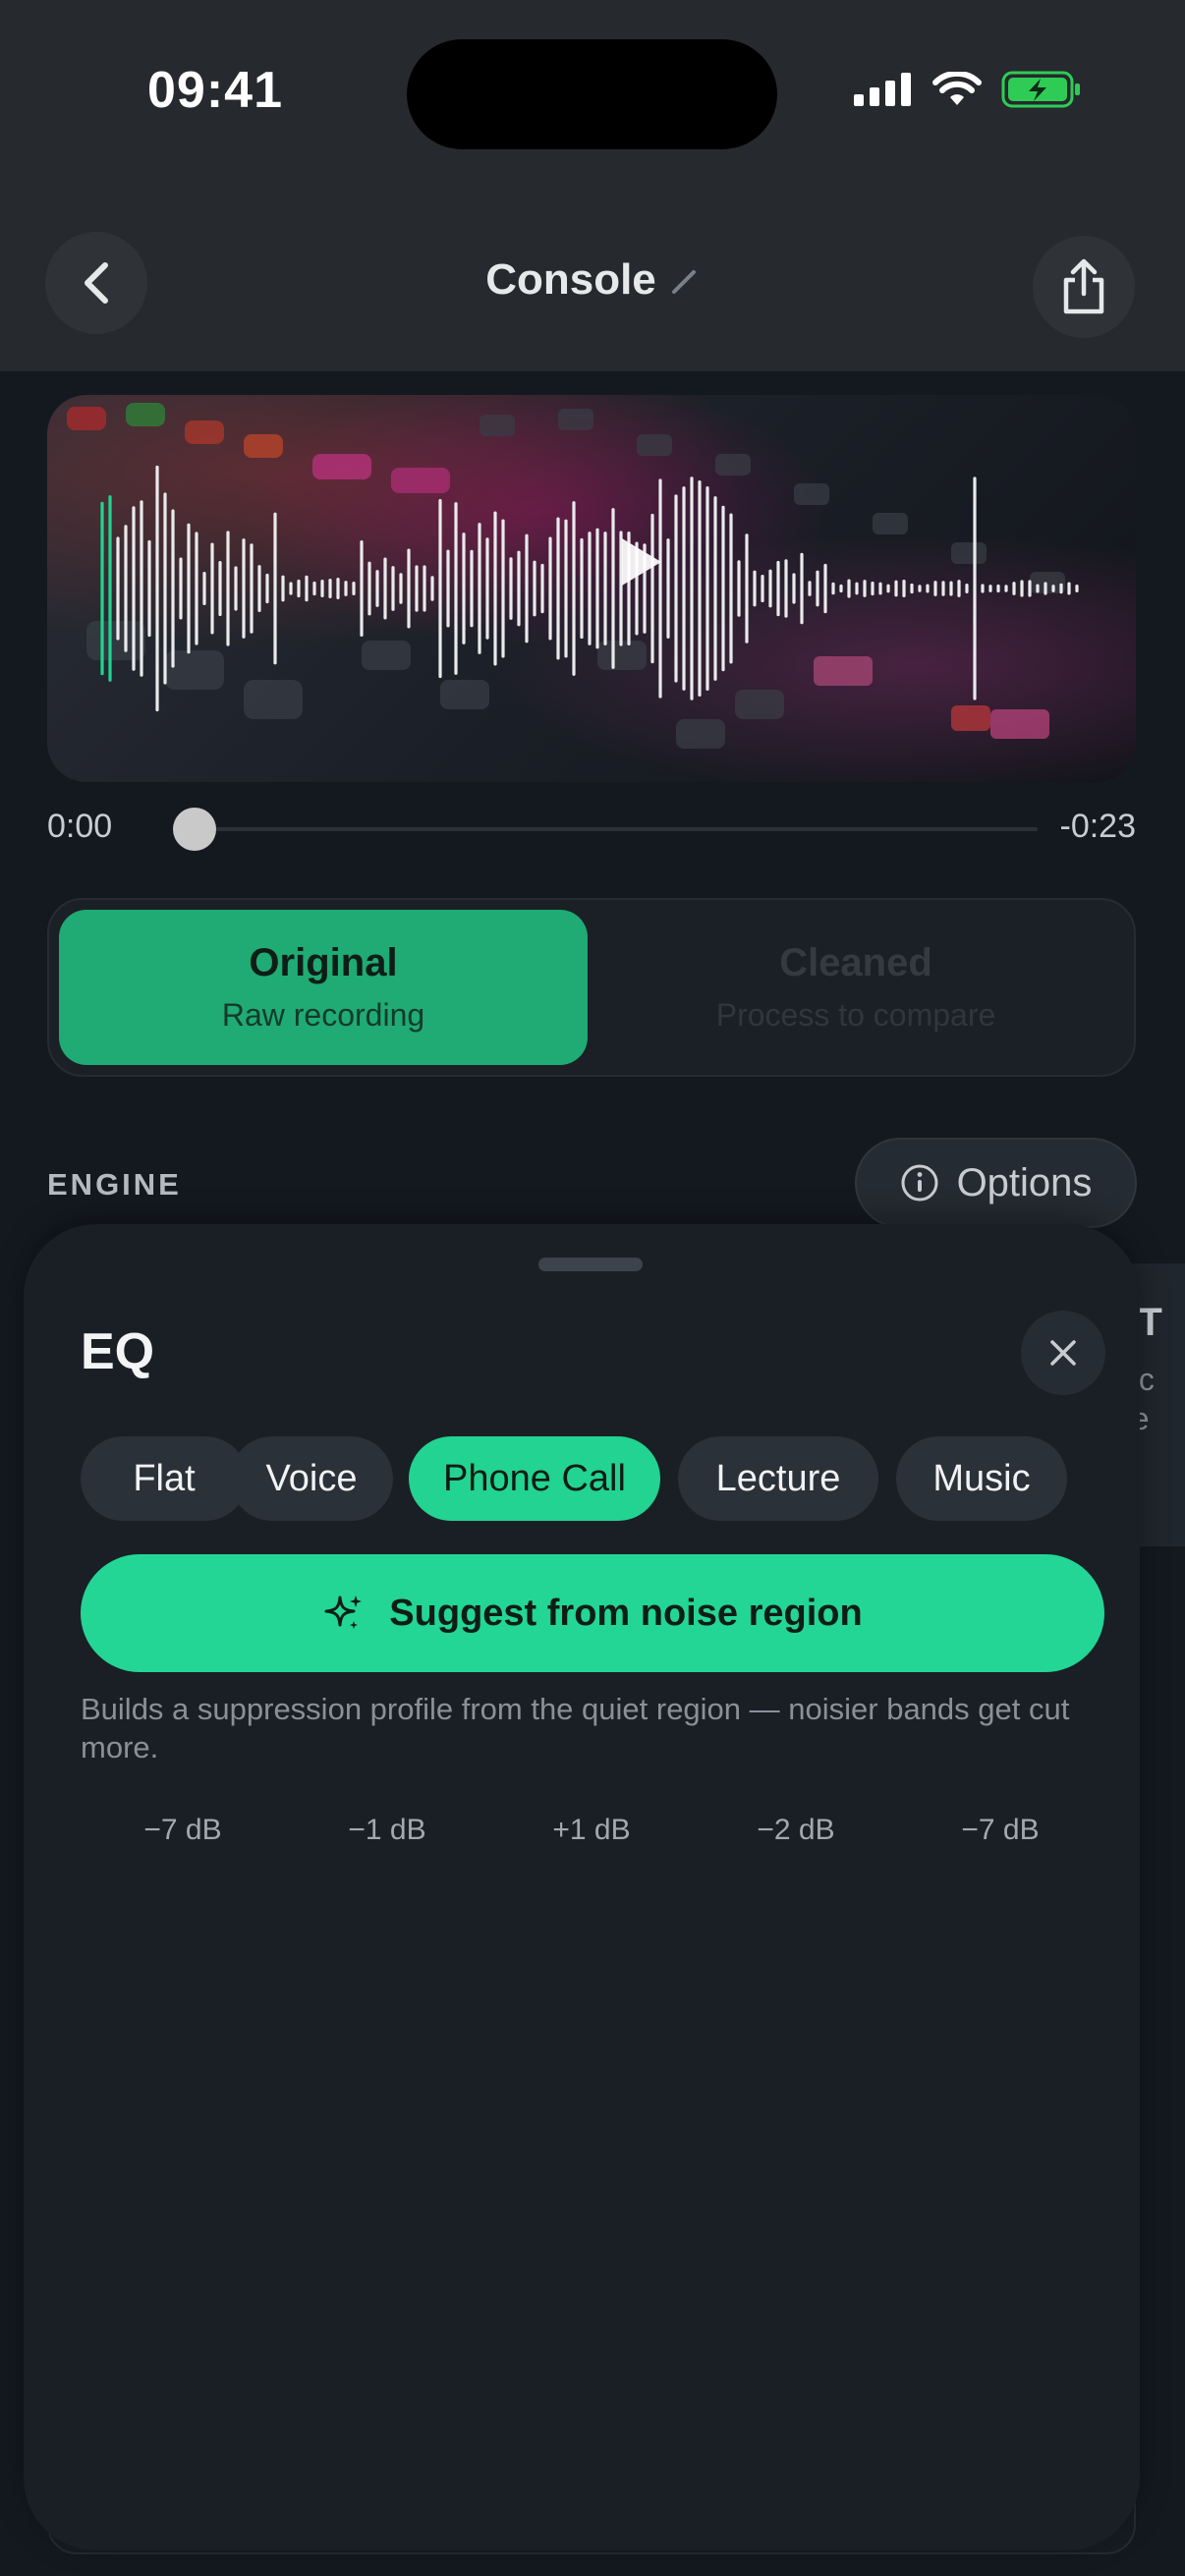  Describe the element at coordinates (195, 829) in the screenshot. I see `scrubber-thumb` at that location.